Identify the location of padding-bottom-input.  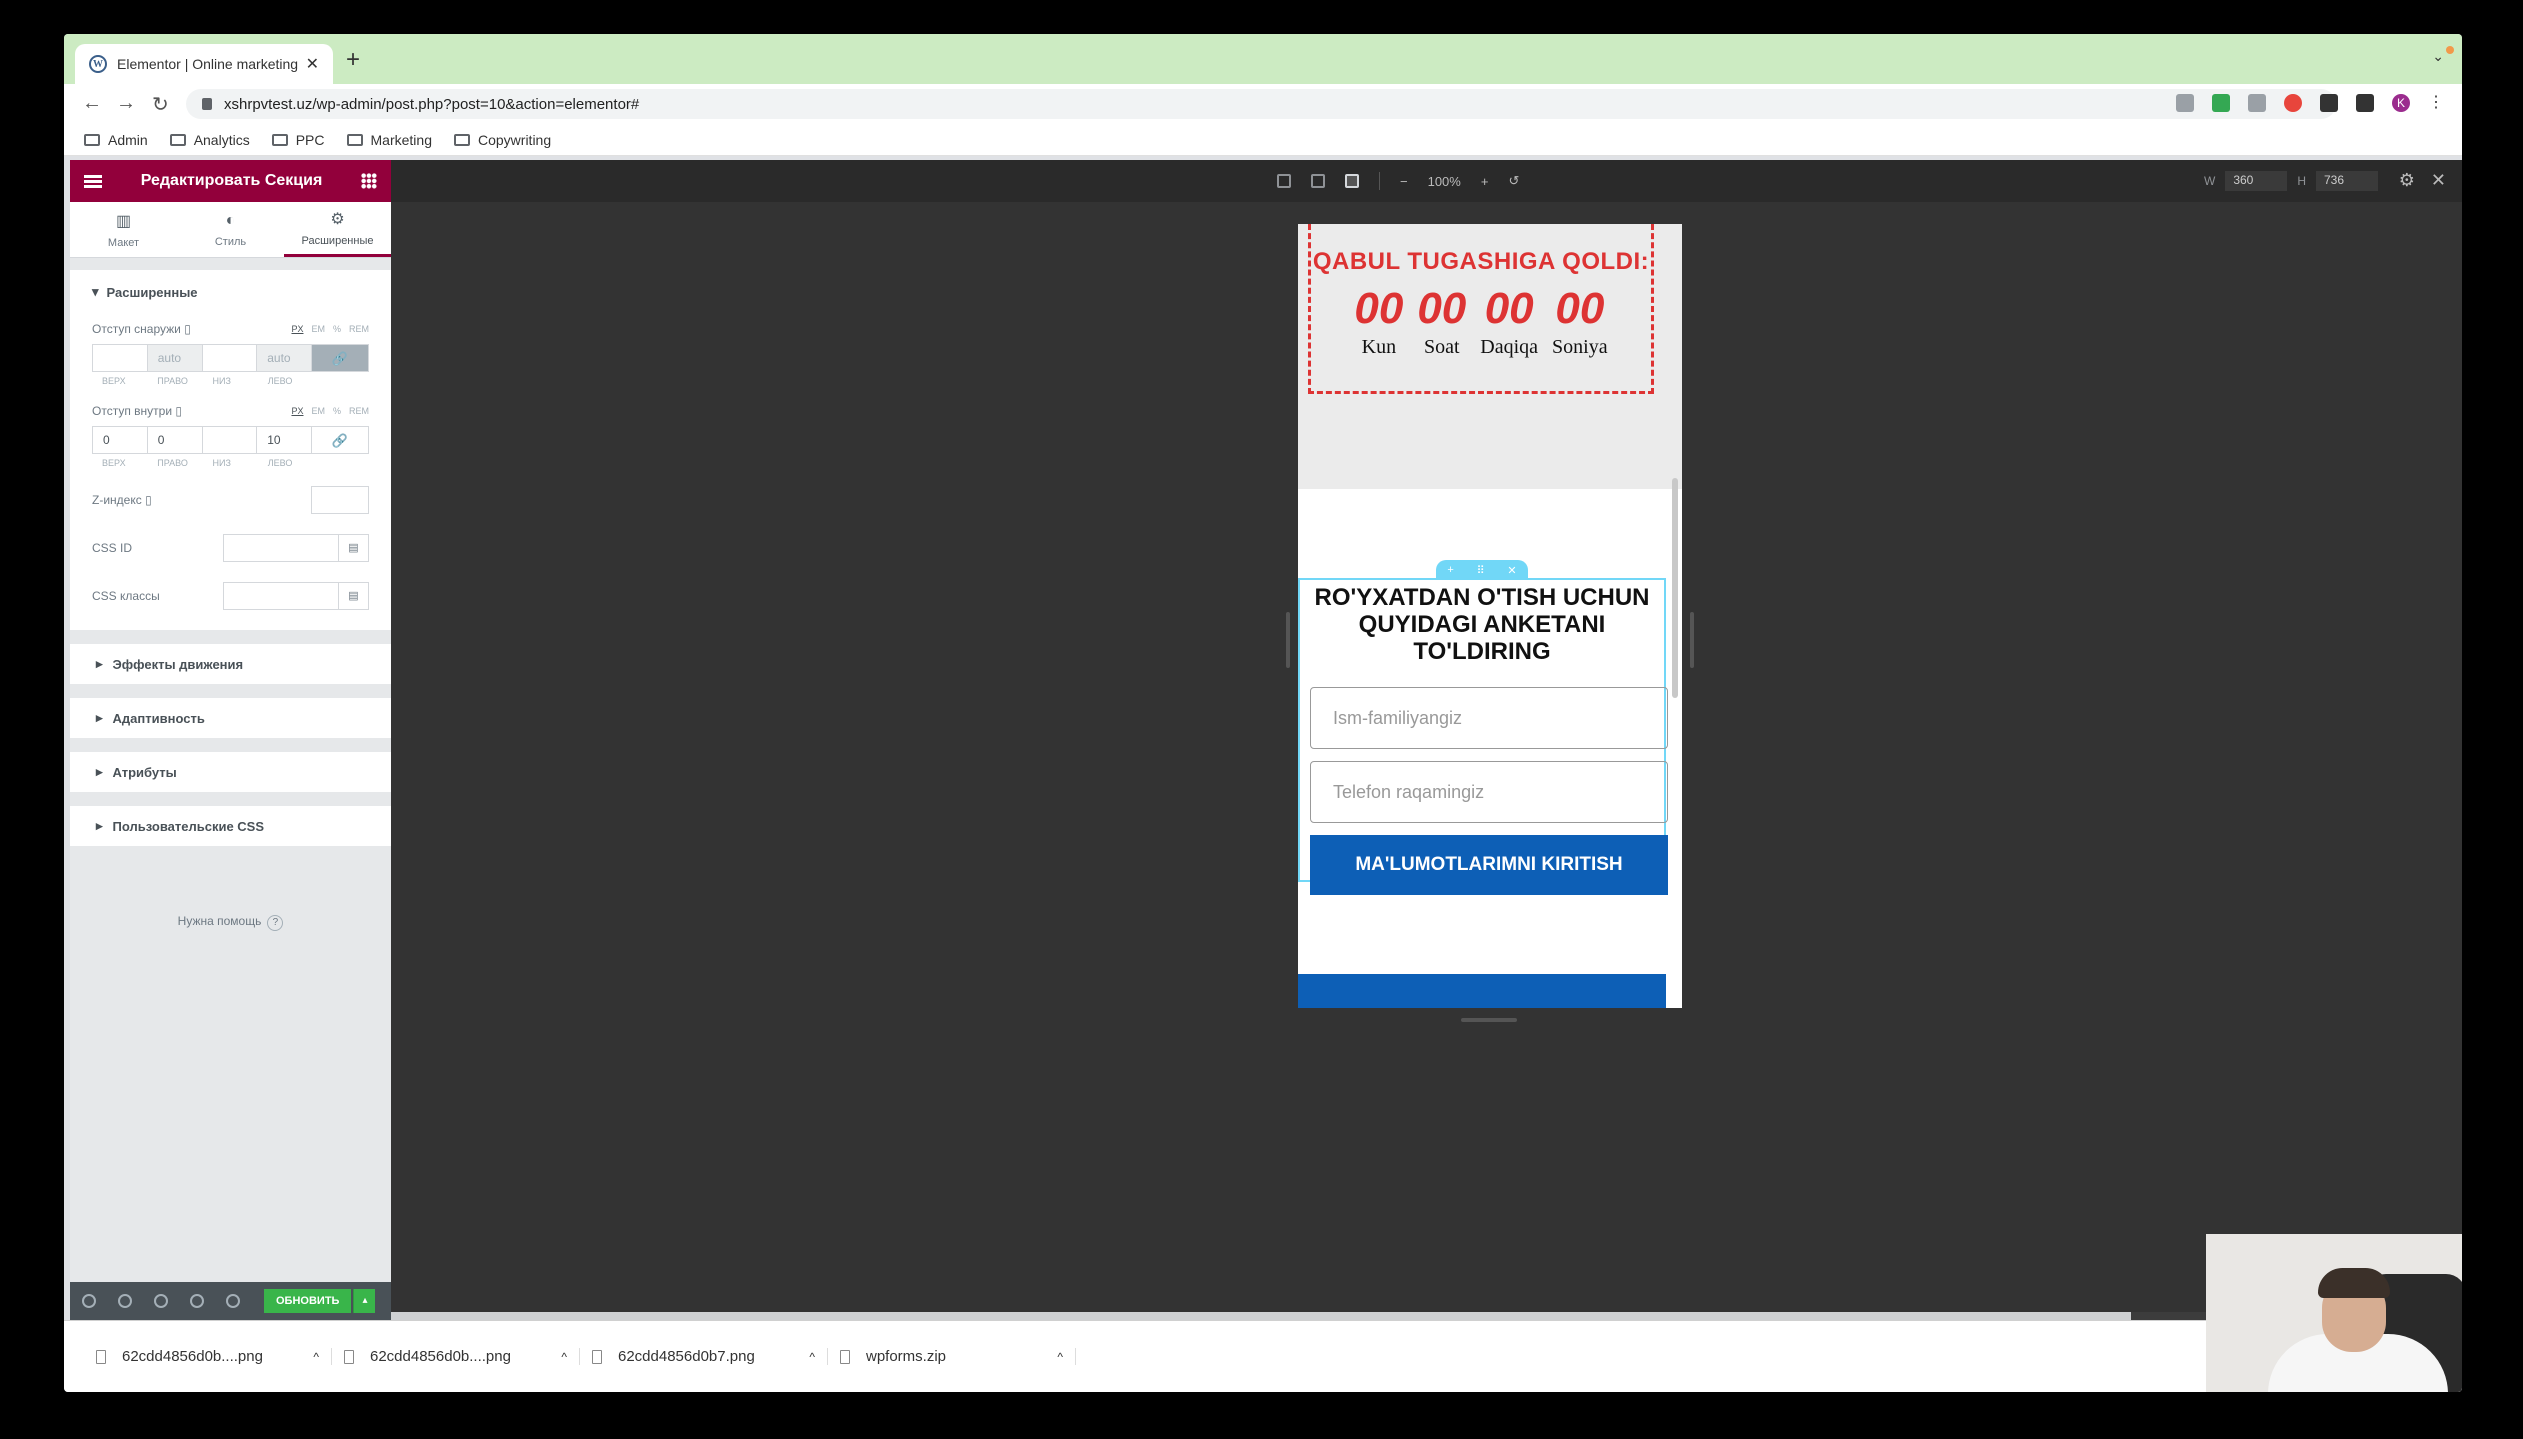
(230, 440).